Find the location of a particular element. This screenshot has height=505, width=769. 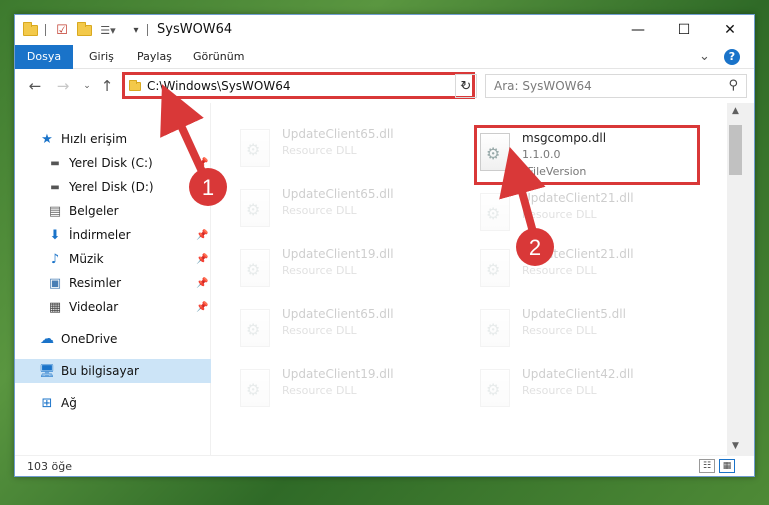

scroll-down-icon: ▼ is located at coordinates (735, 446).